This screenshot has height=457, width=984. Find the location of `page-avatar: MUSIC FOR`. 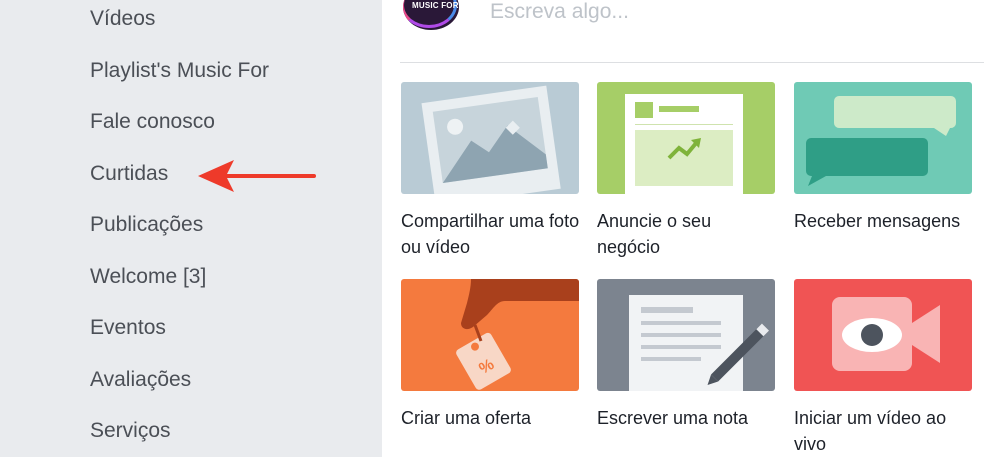

page-avatar: MUSIC FOR is located at coordinates (431, 15).